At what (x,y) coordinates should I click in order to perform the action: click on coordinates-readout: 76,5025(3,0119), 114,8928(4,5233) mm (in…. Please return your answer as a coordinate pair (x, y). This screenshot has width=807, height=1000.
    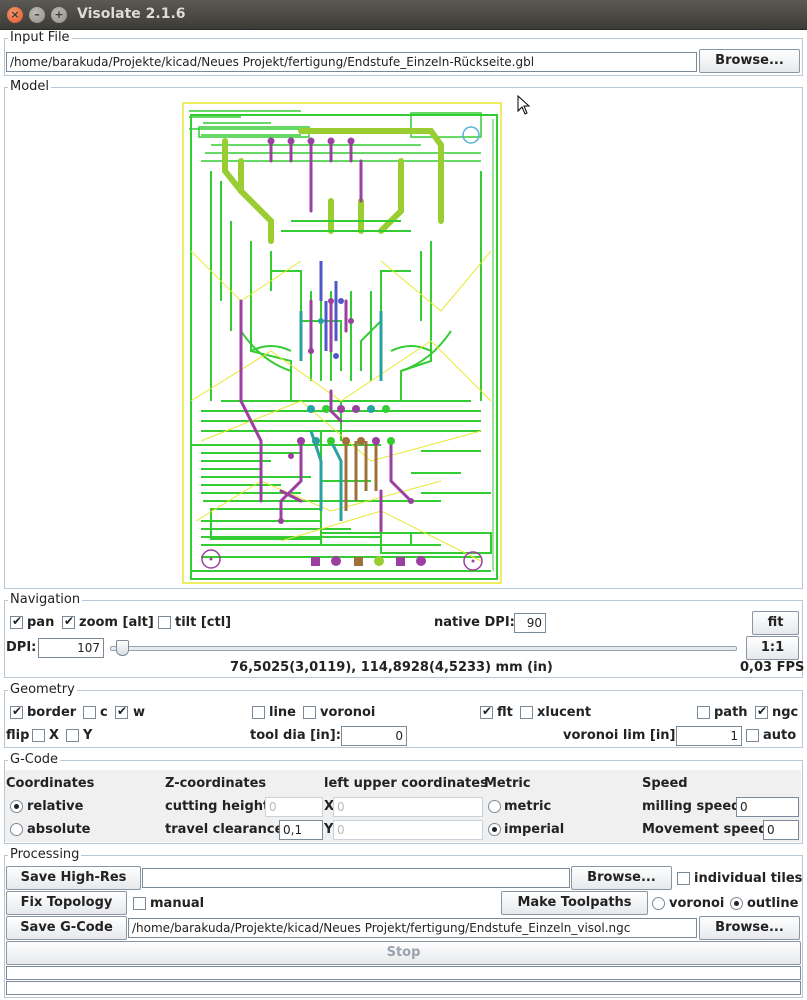
    Looking at the image, I should click on (391, 667).